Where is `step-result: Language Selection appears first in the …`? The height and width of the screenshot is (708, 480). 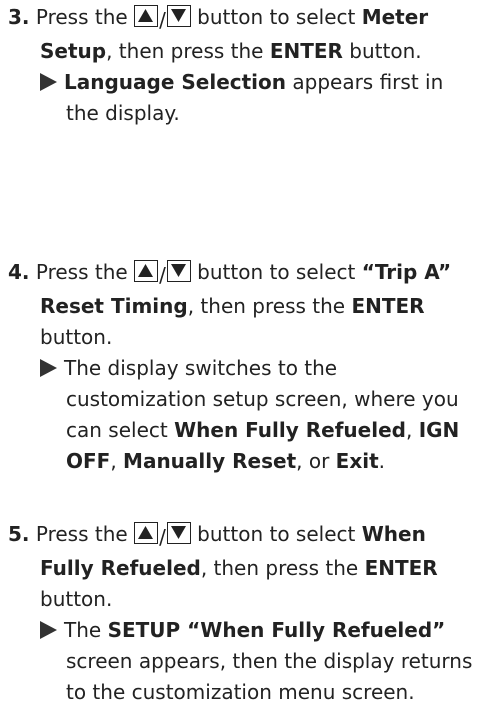 step-result: Language Selection appears first in the … is located at coordinates (240, 98).